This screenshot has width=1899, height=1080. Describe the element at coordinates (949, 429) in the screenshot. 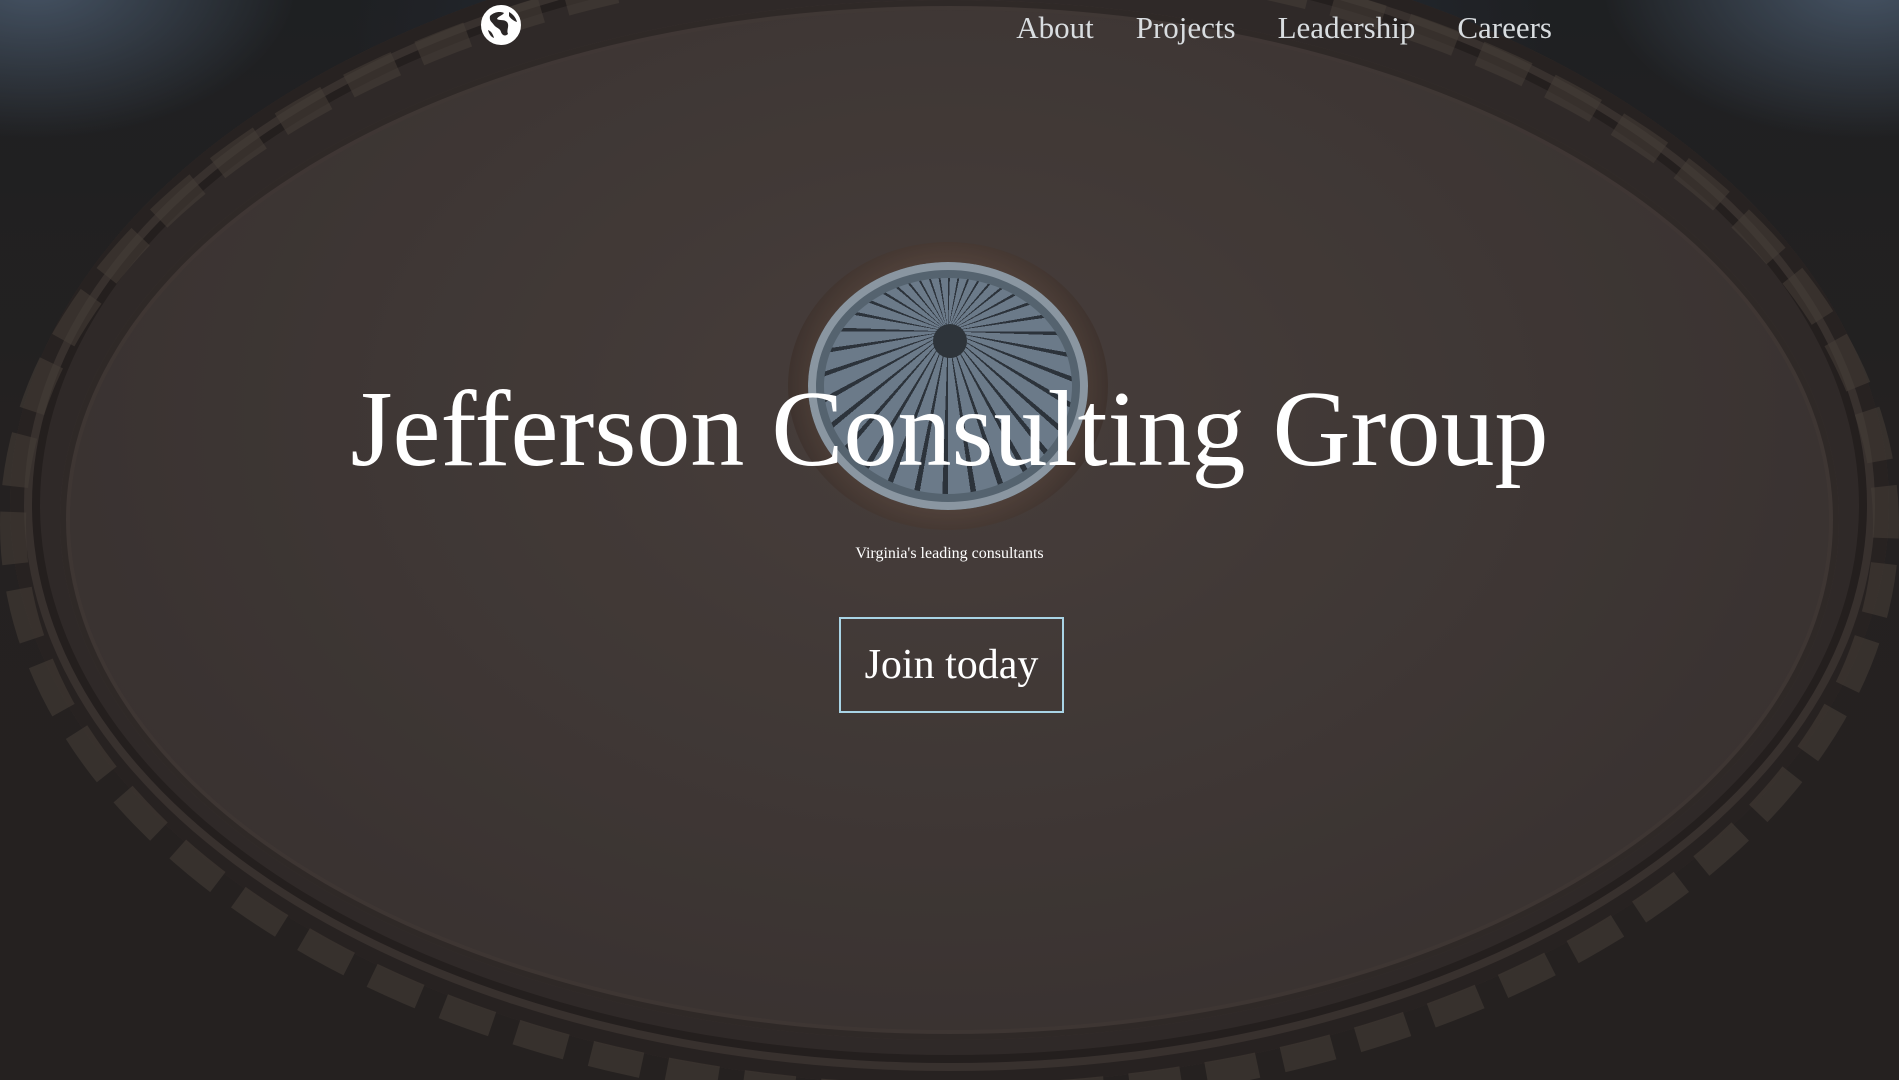

I see `hero-title: Jefferson Consulting Group` at that location.